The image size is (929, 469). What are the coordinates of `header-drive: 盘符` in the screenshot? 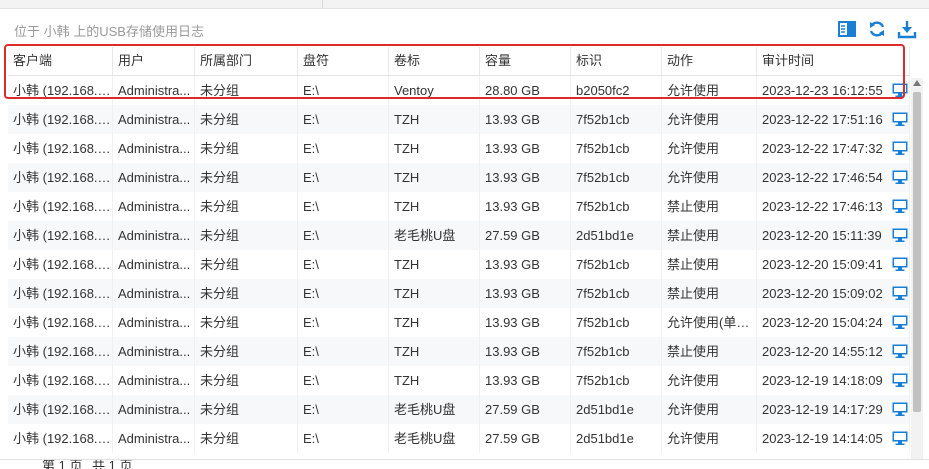 It's located at (343, 61).